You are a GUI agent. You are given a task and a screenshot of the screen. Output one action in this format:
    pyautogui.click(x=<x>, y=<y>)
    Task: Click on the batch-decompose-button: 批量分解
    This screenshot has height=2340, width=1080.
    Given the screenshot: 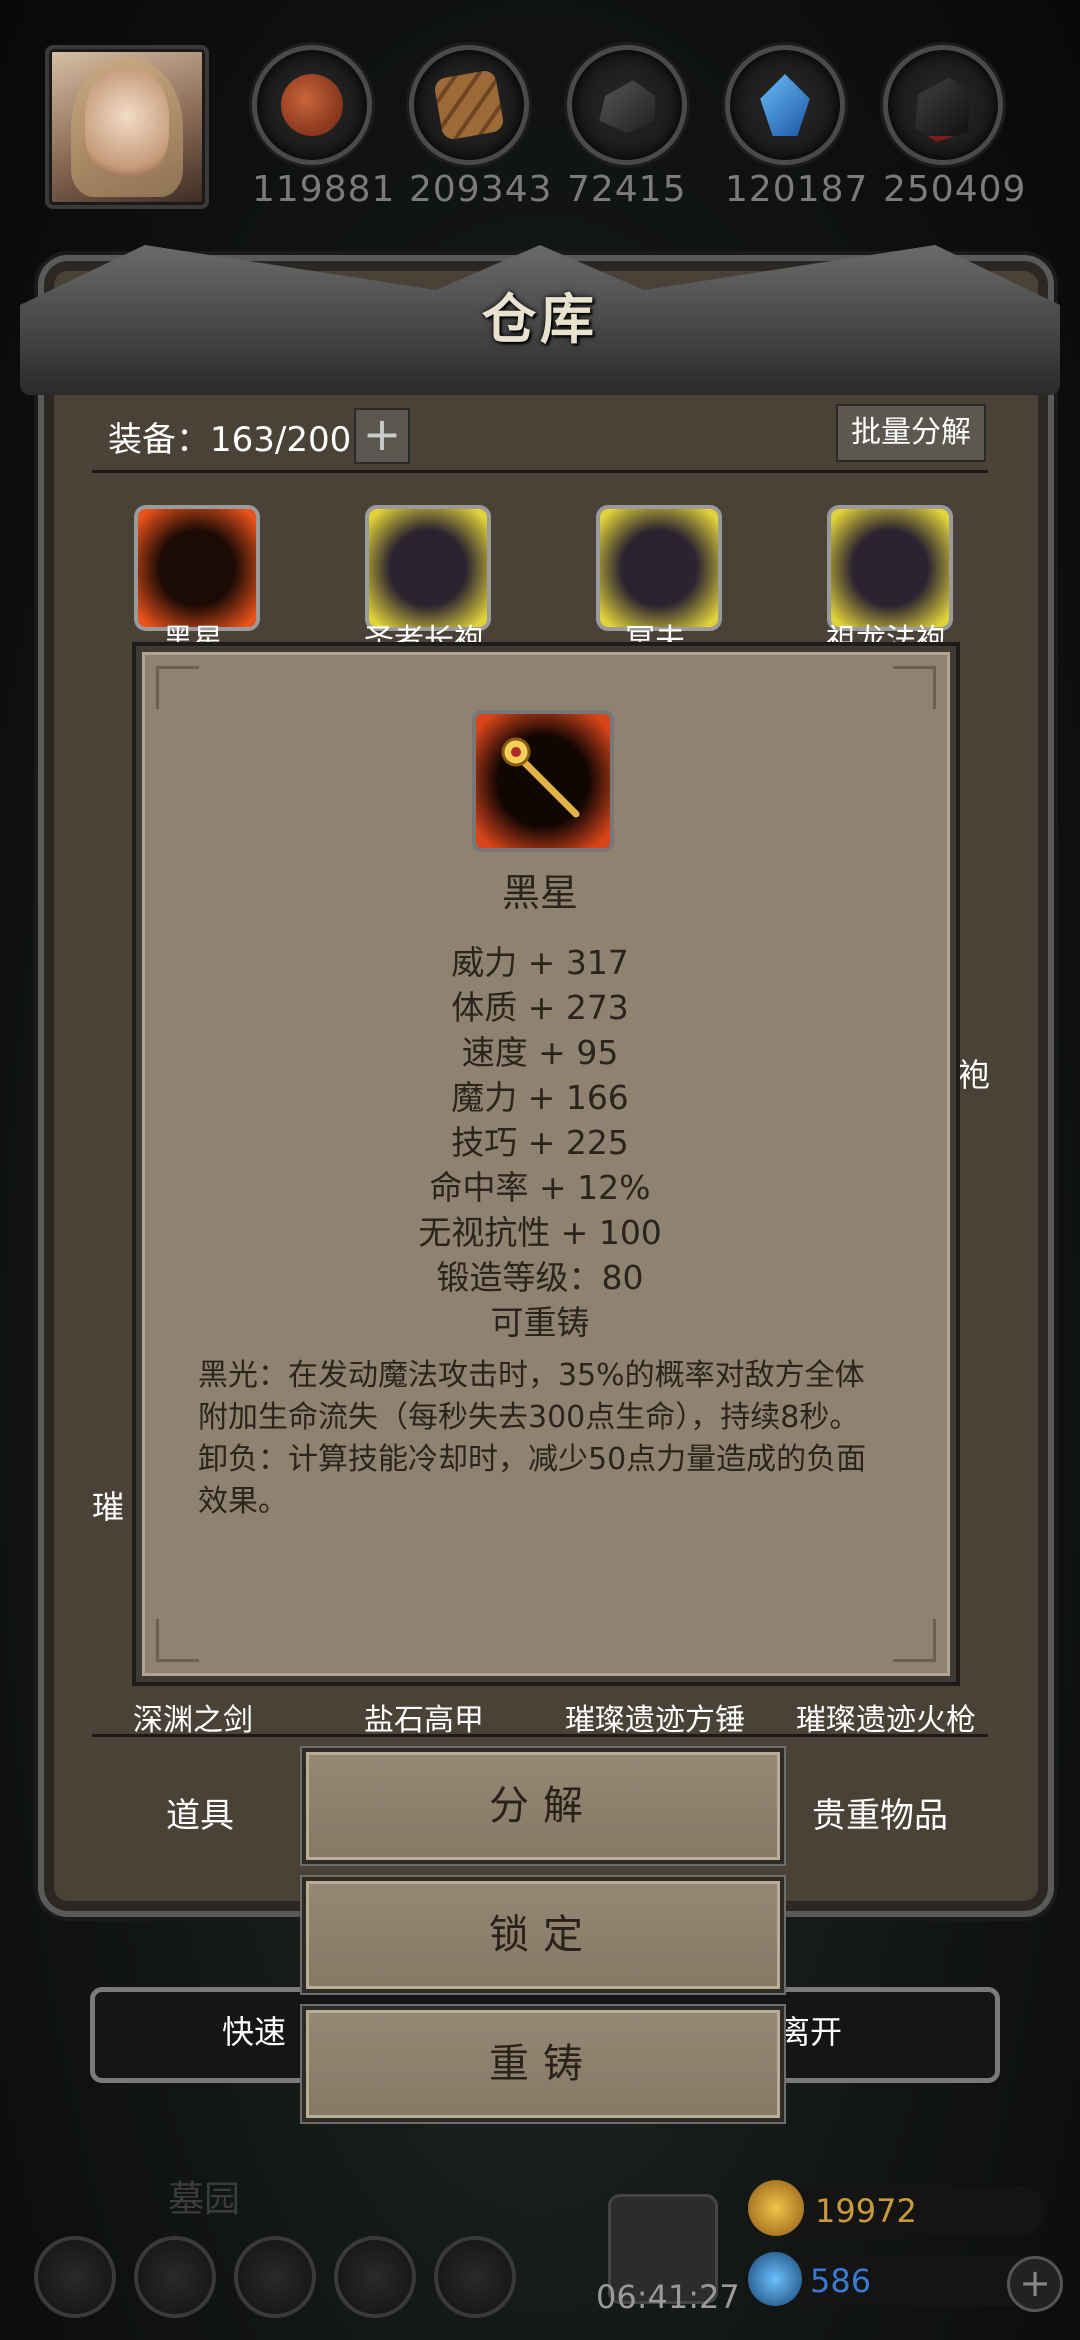 What is the action you would take?
    pyautogui.click(x=911, y=433)
    